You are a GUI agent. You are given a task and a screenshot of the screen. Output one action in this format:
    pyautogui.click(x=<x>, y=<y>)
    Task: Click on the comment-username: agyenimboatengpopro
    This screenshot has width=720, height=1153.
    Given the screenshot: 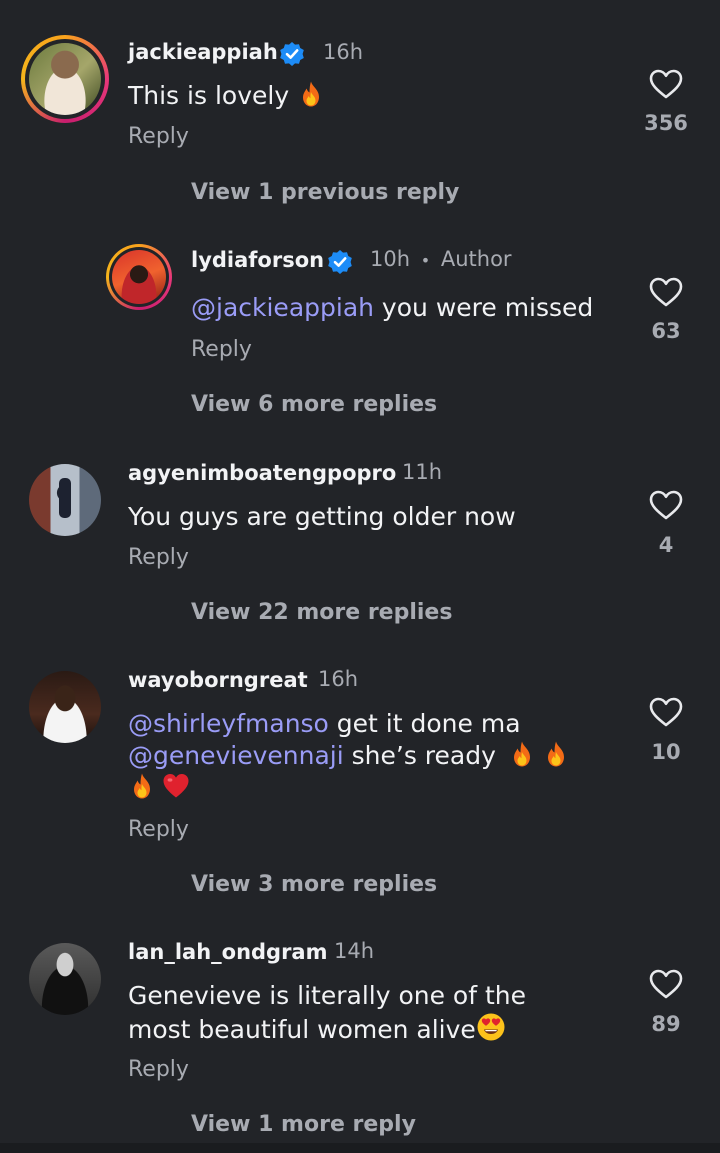 What is the action you would take?
    pyautogui.click(x=262, y=473)
    